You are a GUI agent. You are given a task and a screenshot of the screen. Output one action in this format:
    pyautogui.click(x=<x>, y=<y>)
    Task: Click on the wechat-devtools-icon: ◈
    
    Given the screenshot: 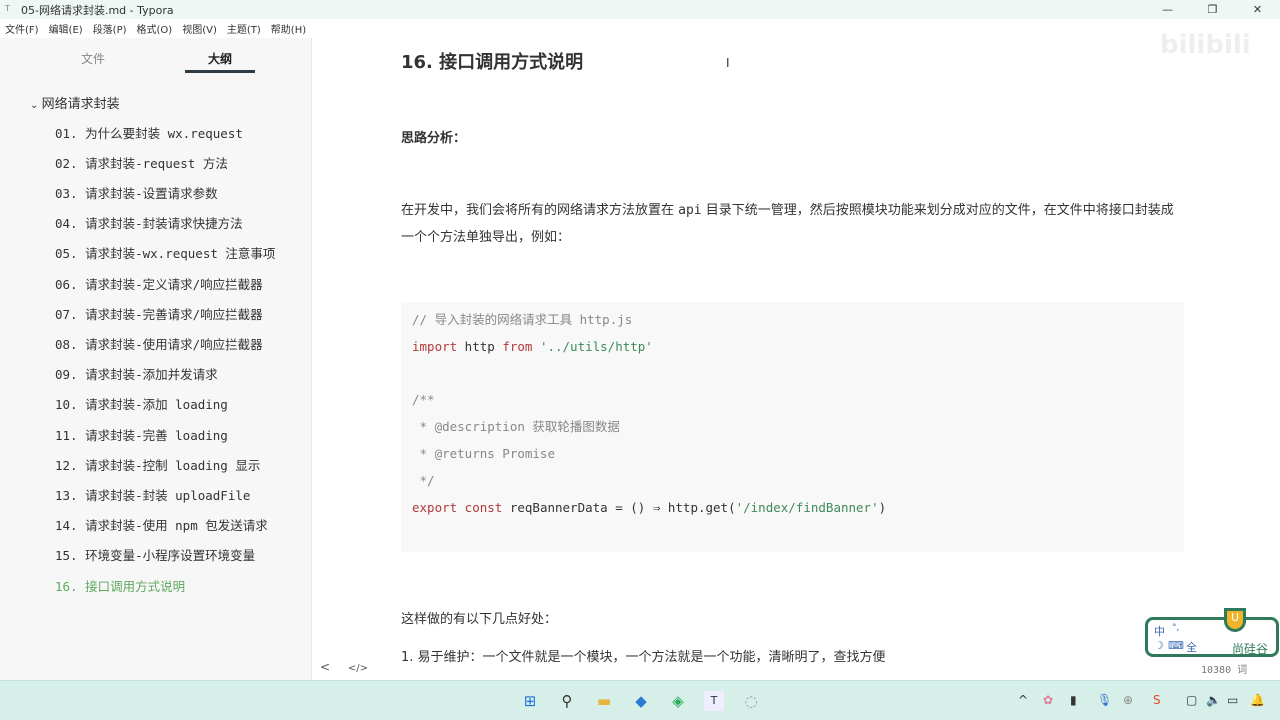 What is the action you would take?
    pyautogui.click(x=678, y=701)
    